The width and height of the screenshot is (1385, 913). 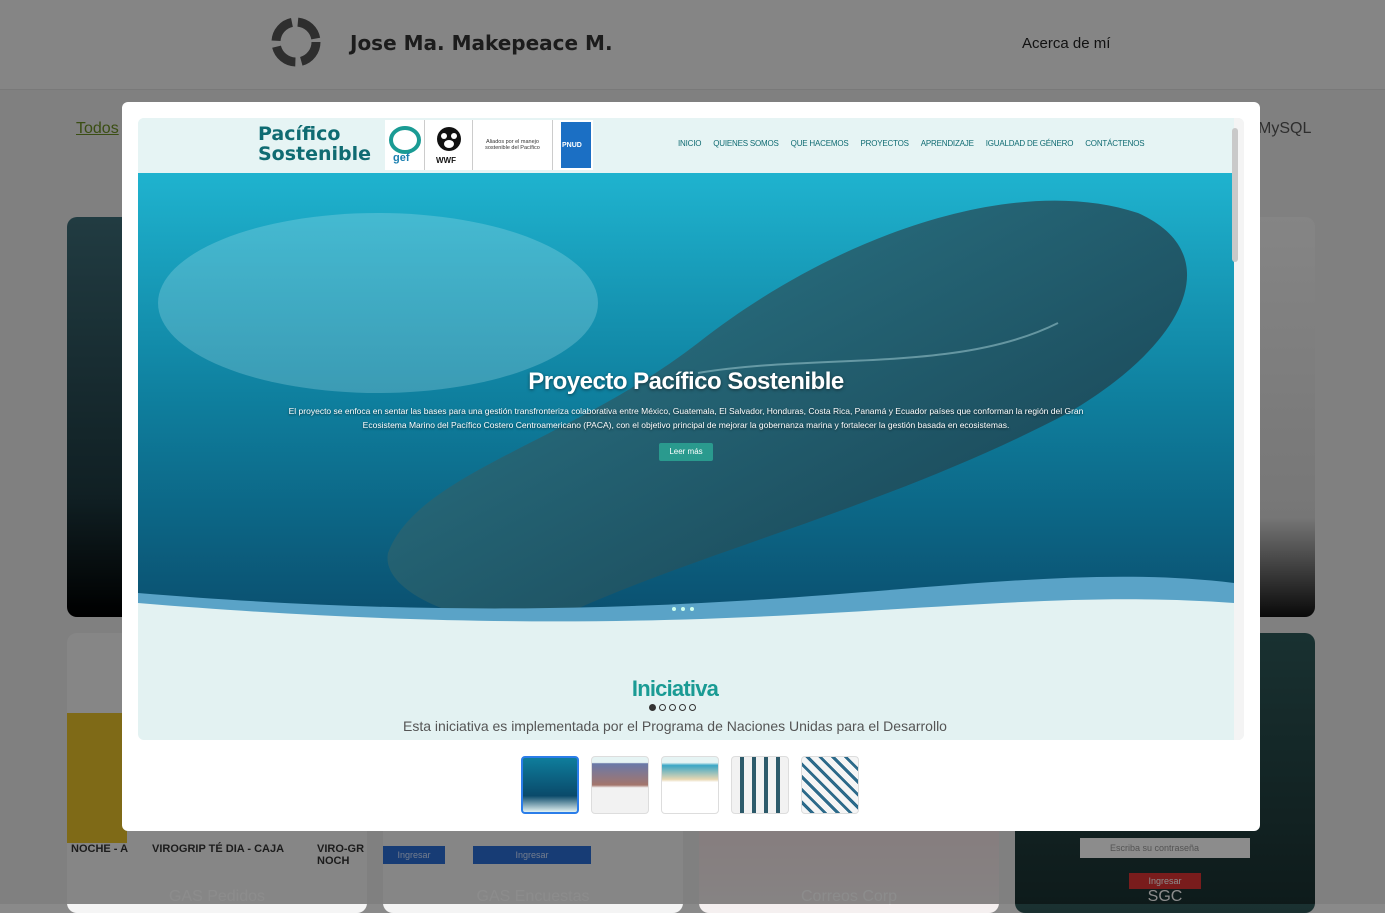 What do you see at coordinates (405, 145) in the screenshot?
I see `gef-logo: gef` at bounding box center [405, 145].